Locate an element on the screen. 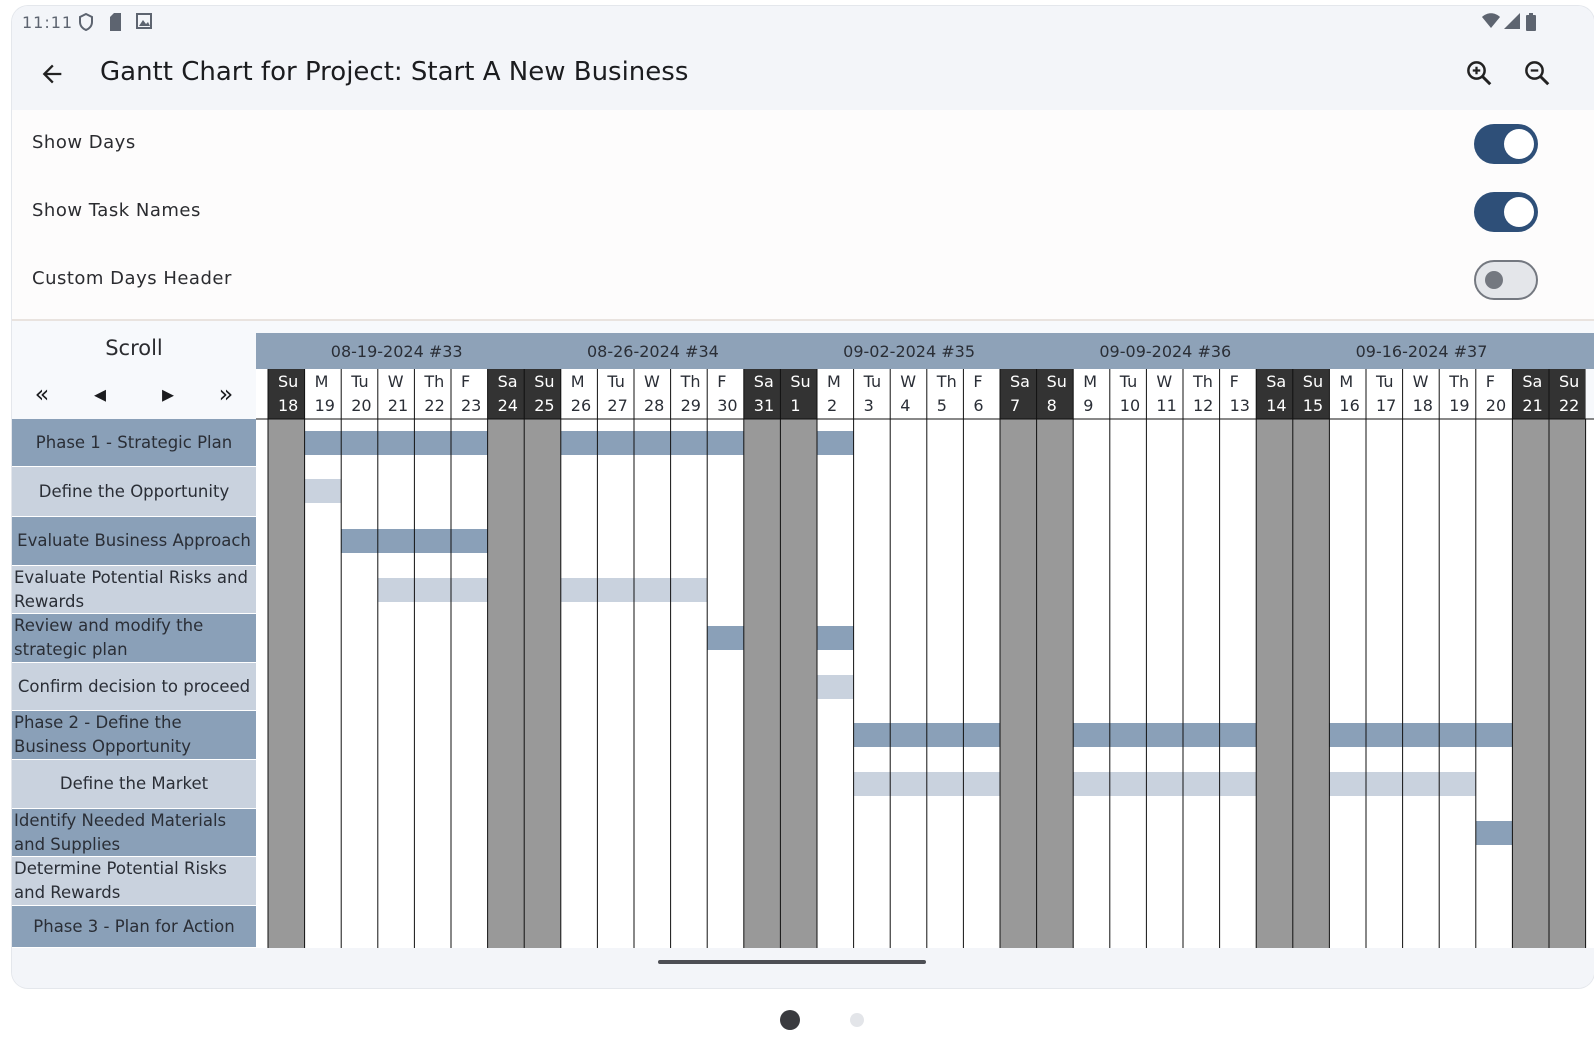  task-label: Confirm decision to proceed is located at coordinates (134, 687).